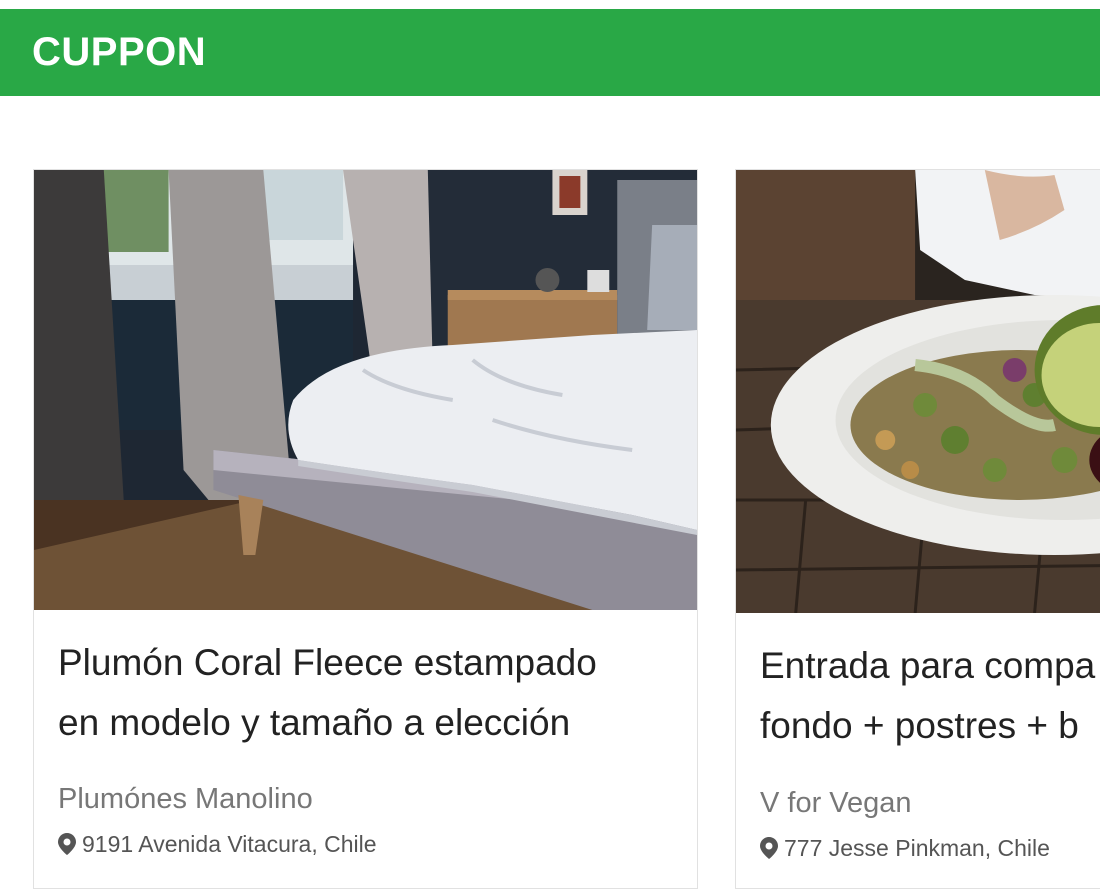 The image size is (1100, 889). Describe the element at coordinates (229, 844) in the screenshot. I see `address-text: 9191 Avenida Vitacura, Chile` at that location.